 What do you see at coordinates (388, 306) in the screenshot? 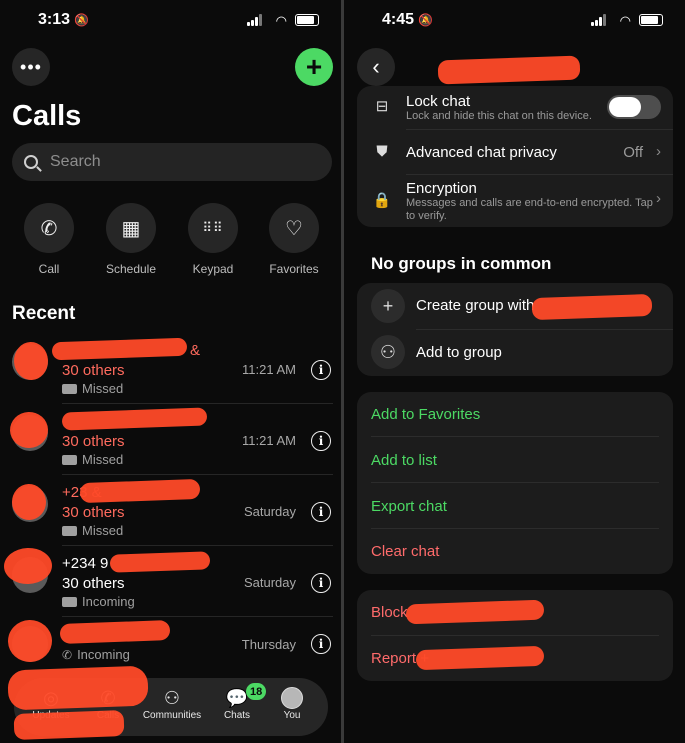
I see `plus-icon: +` at bounding box center [388, 306].